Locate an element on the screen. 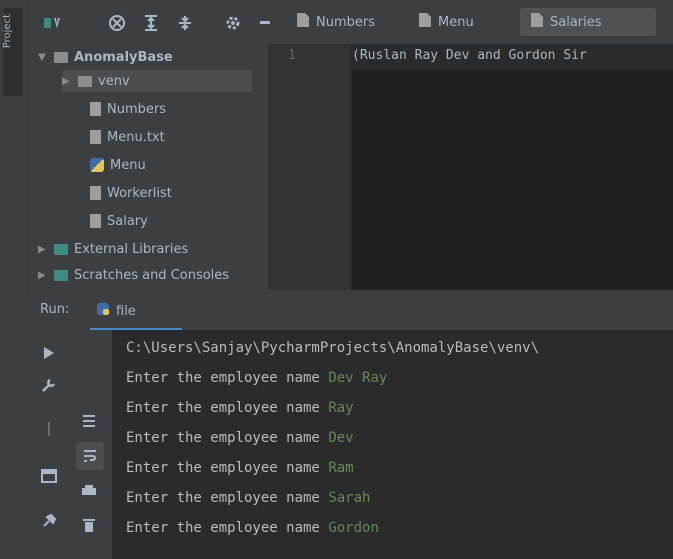 The height and width of the screenshot is (559, 673). run-tab-label: file is located at coordinates (126, 311).